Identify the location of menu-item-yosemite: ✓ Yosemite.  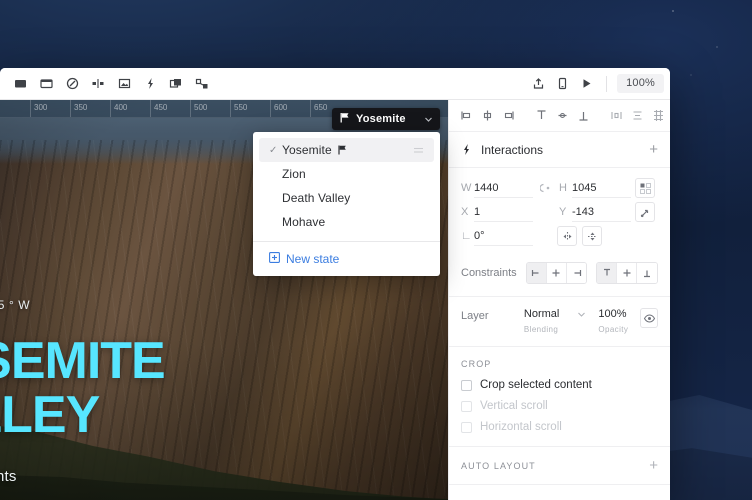
(346, 150).